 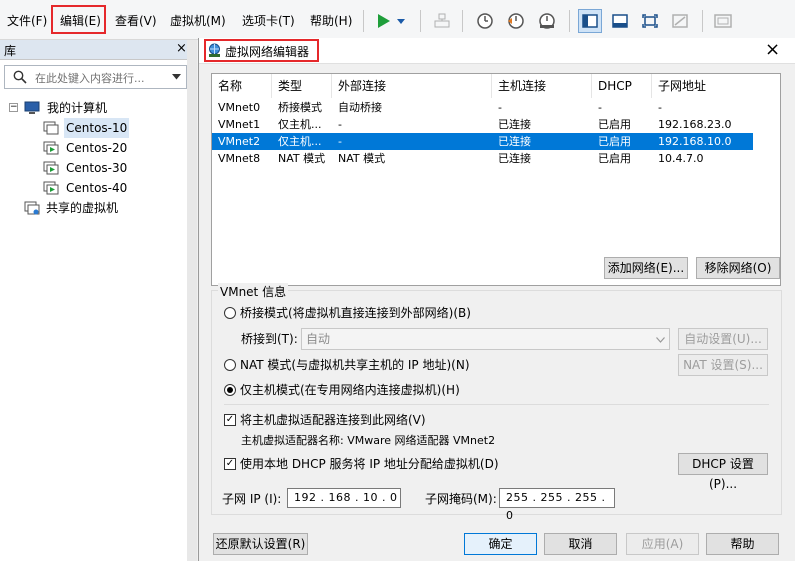 I want to click on tree-item-vm: Centos-10, so click(x=113, y=128).